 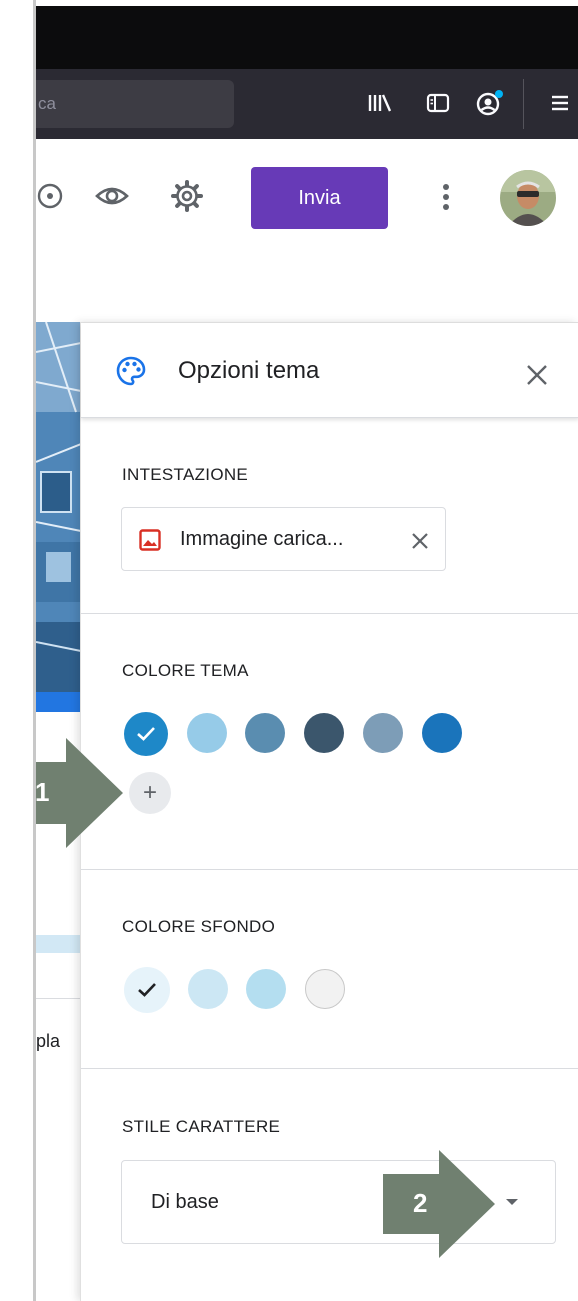 I want to click on send-button: Invia, so click(x=319, y=198).